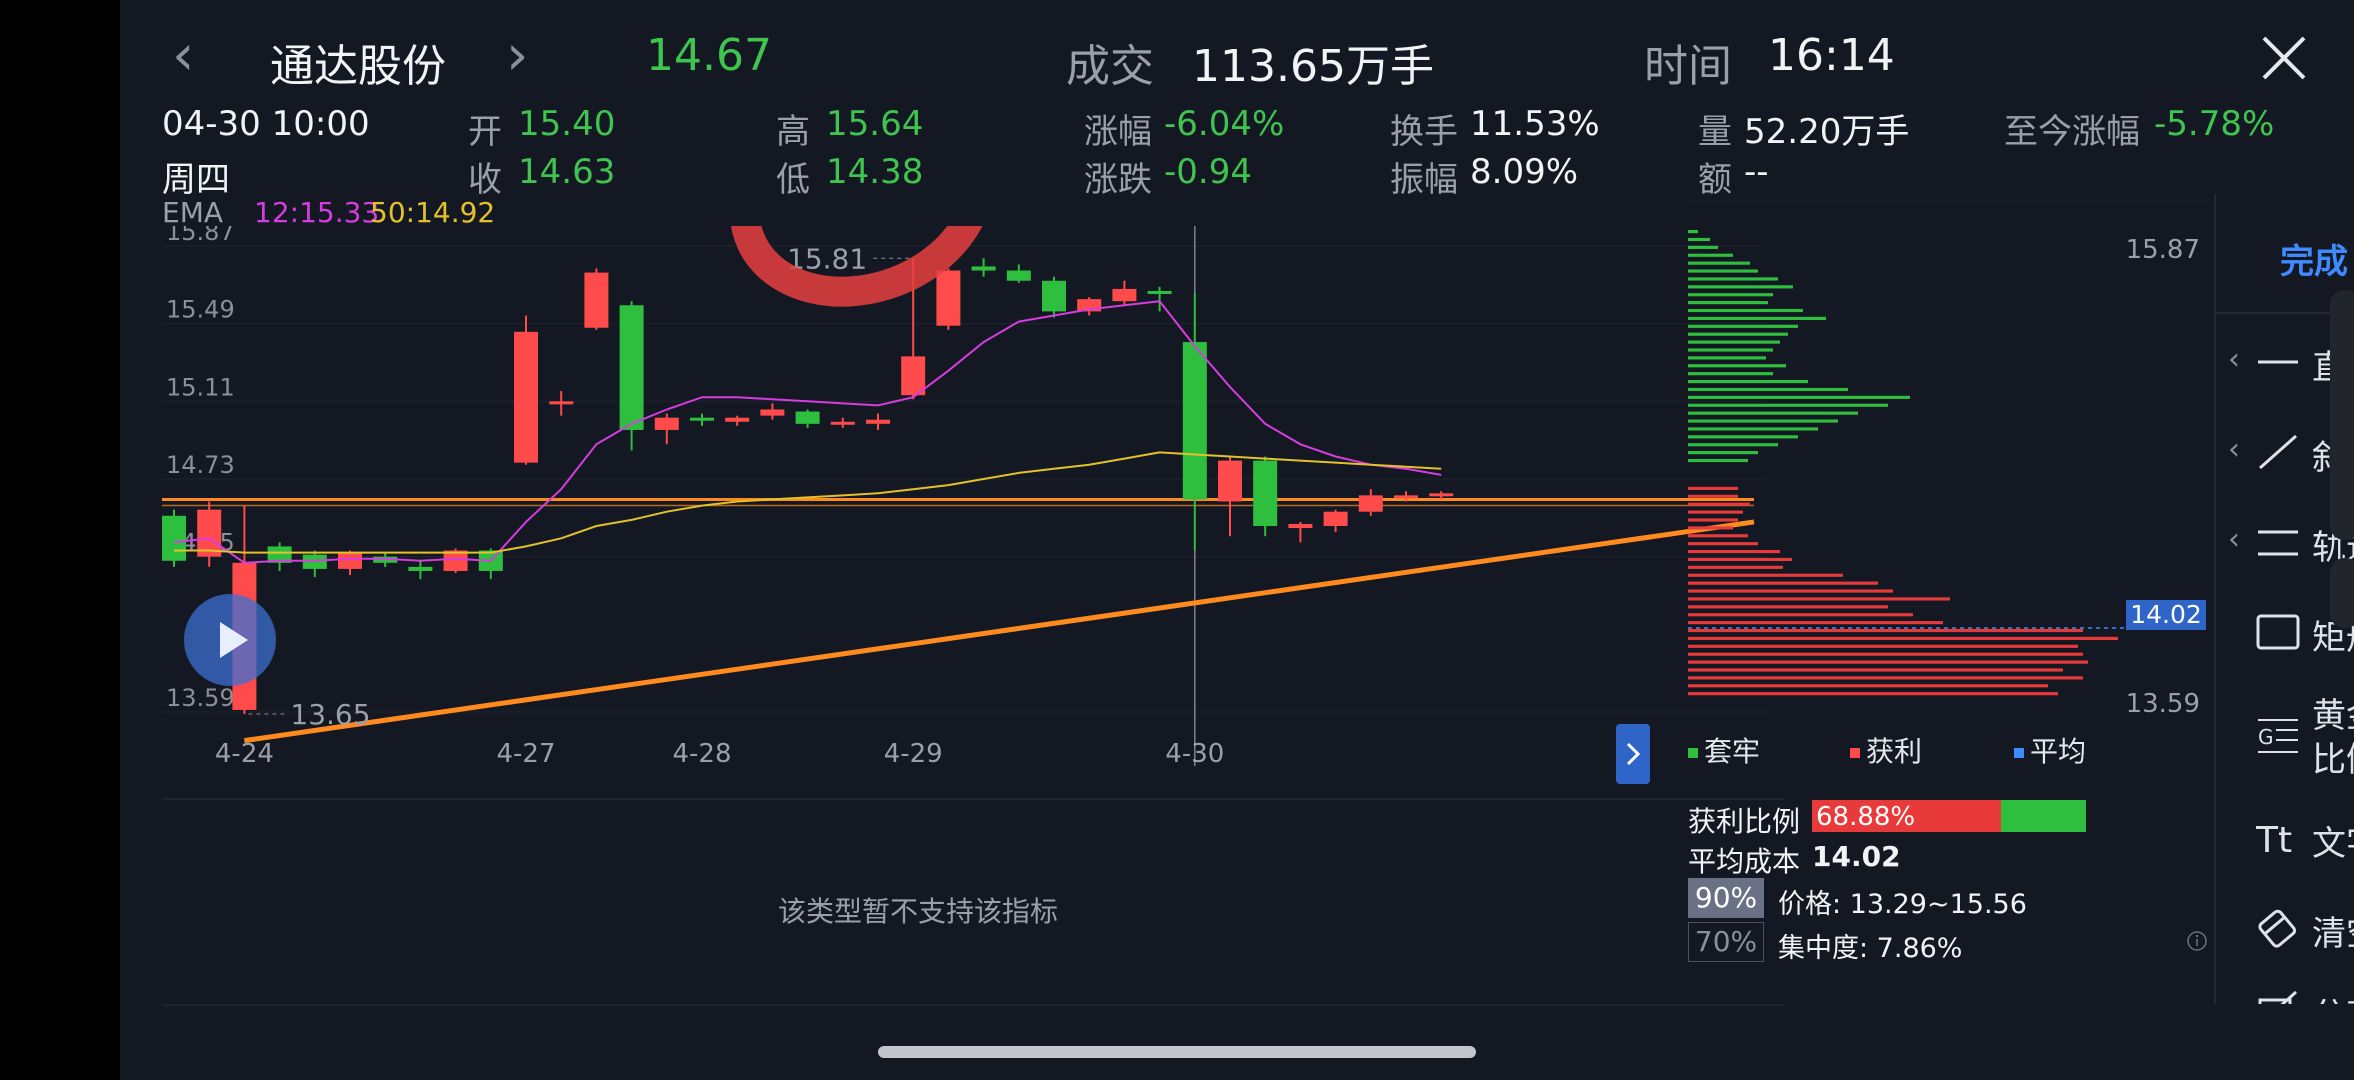 This screenshot has width=2354, height=1080. Describe the element at coordinates (525, 752) in the screenshot. I see `x-tick-label: 4-27` at that location.